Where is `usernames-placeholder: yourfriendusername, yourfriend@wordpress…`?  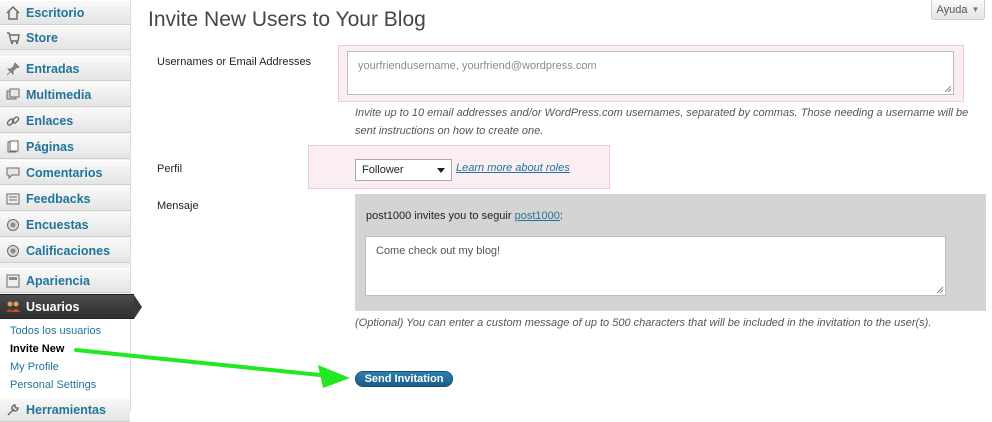 usernames-placeholder: yourfriendusername, yourfriend@wordpress… is located at coordinates (477, 66).